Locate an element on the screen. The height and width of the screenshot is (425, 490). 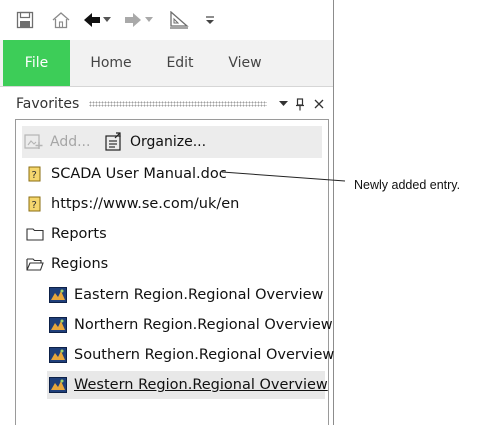
callout-leader-line is located at coordinates (283, 176).